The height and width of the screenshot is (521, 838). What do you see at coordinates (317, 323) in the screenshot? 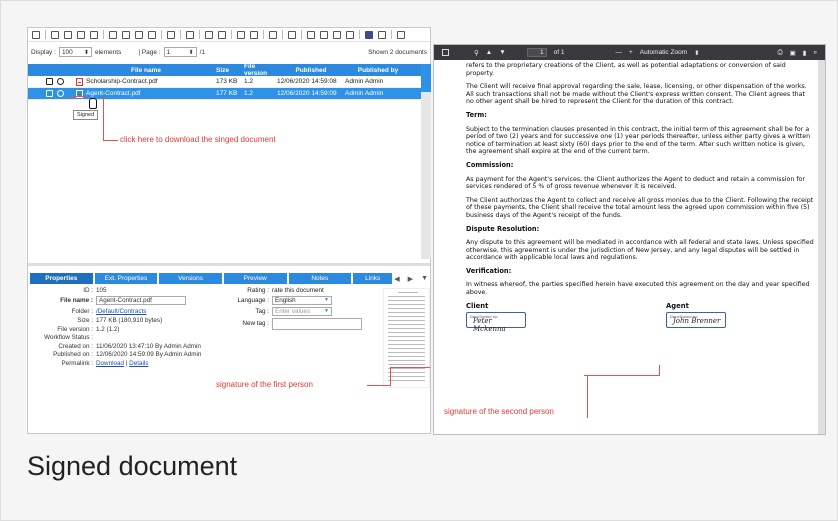
I see `new-tag-input` at bounding box center [317, 323].